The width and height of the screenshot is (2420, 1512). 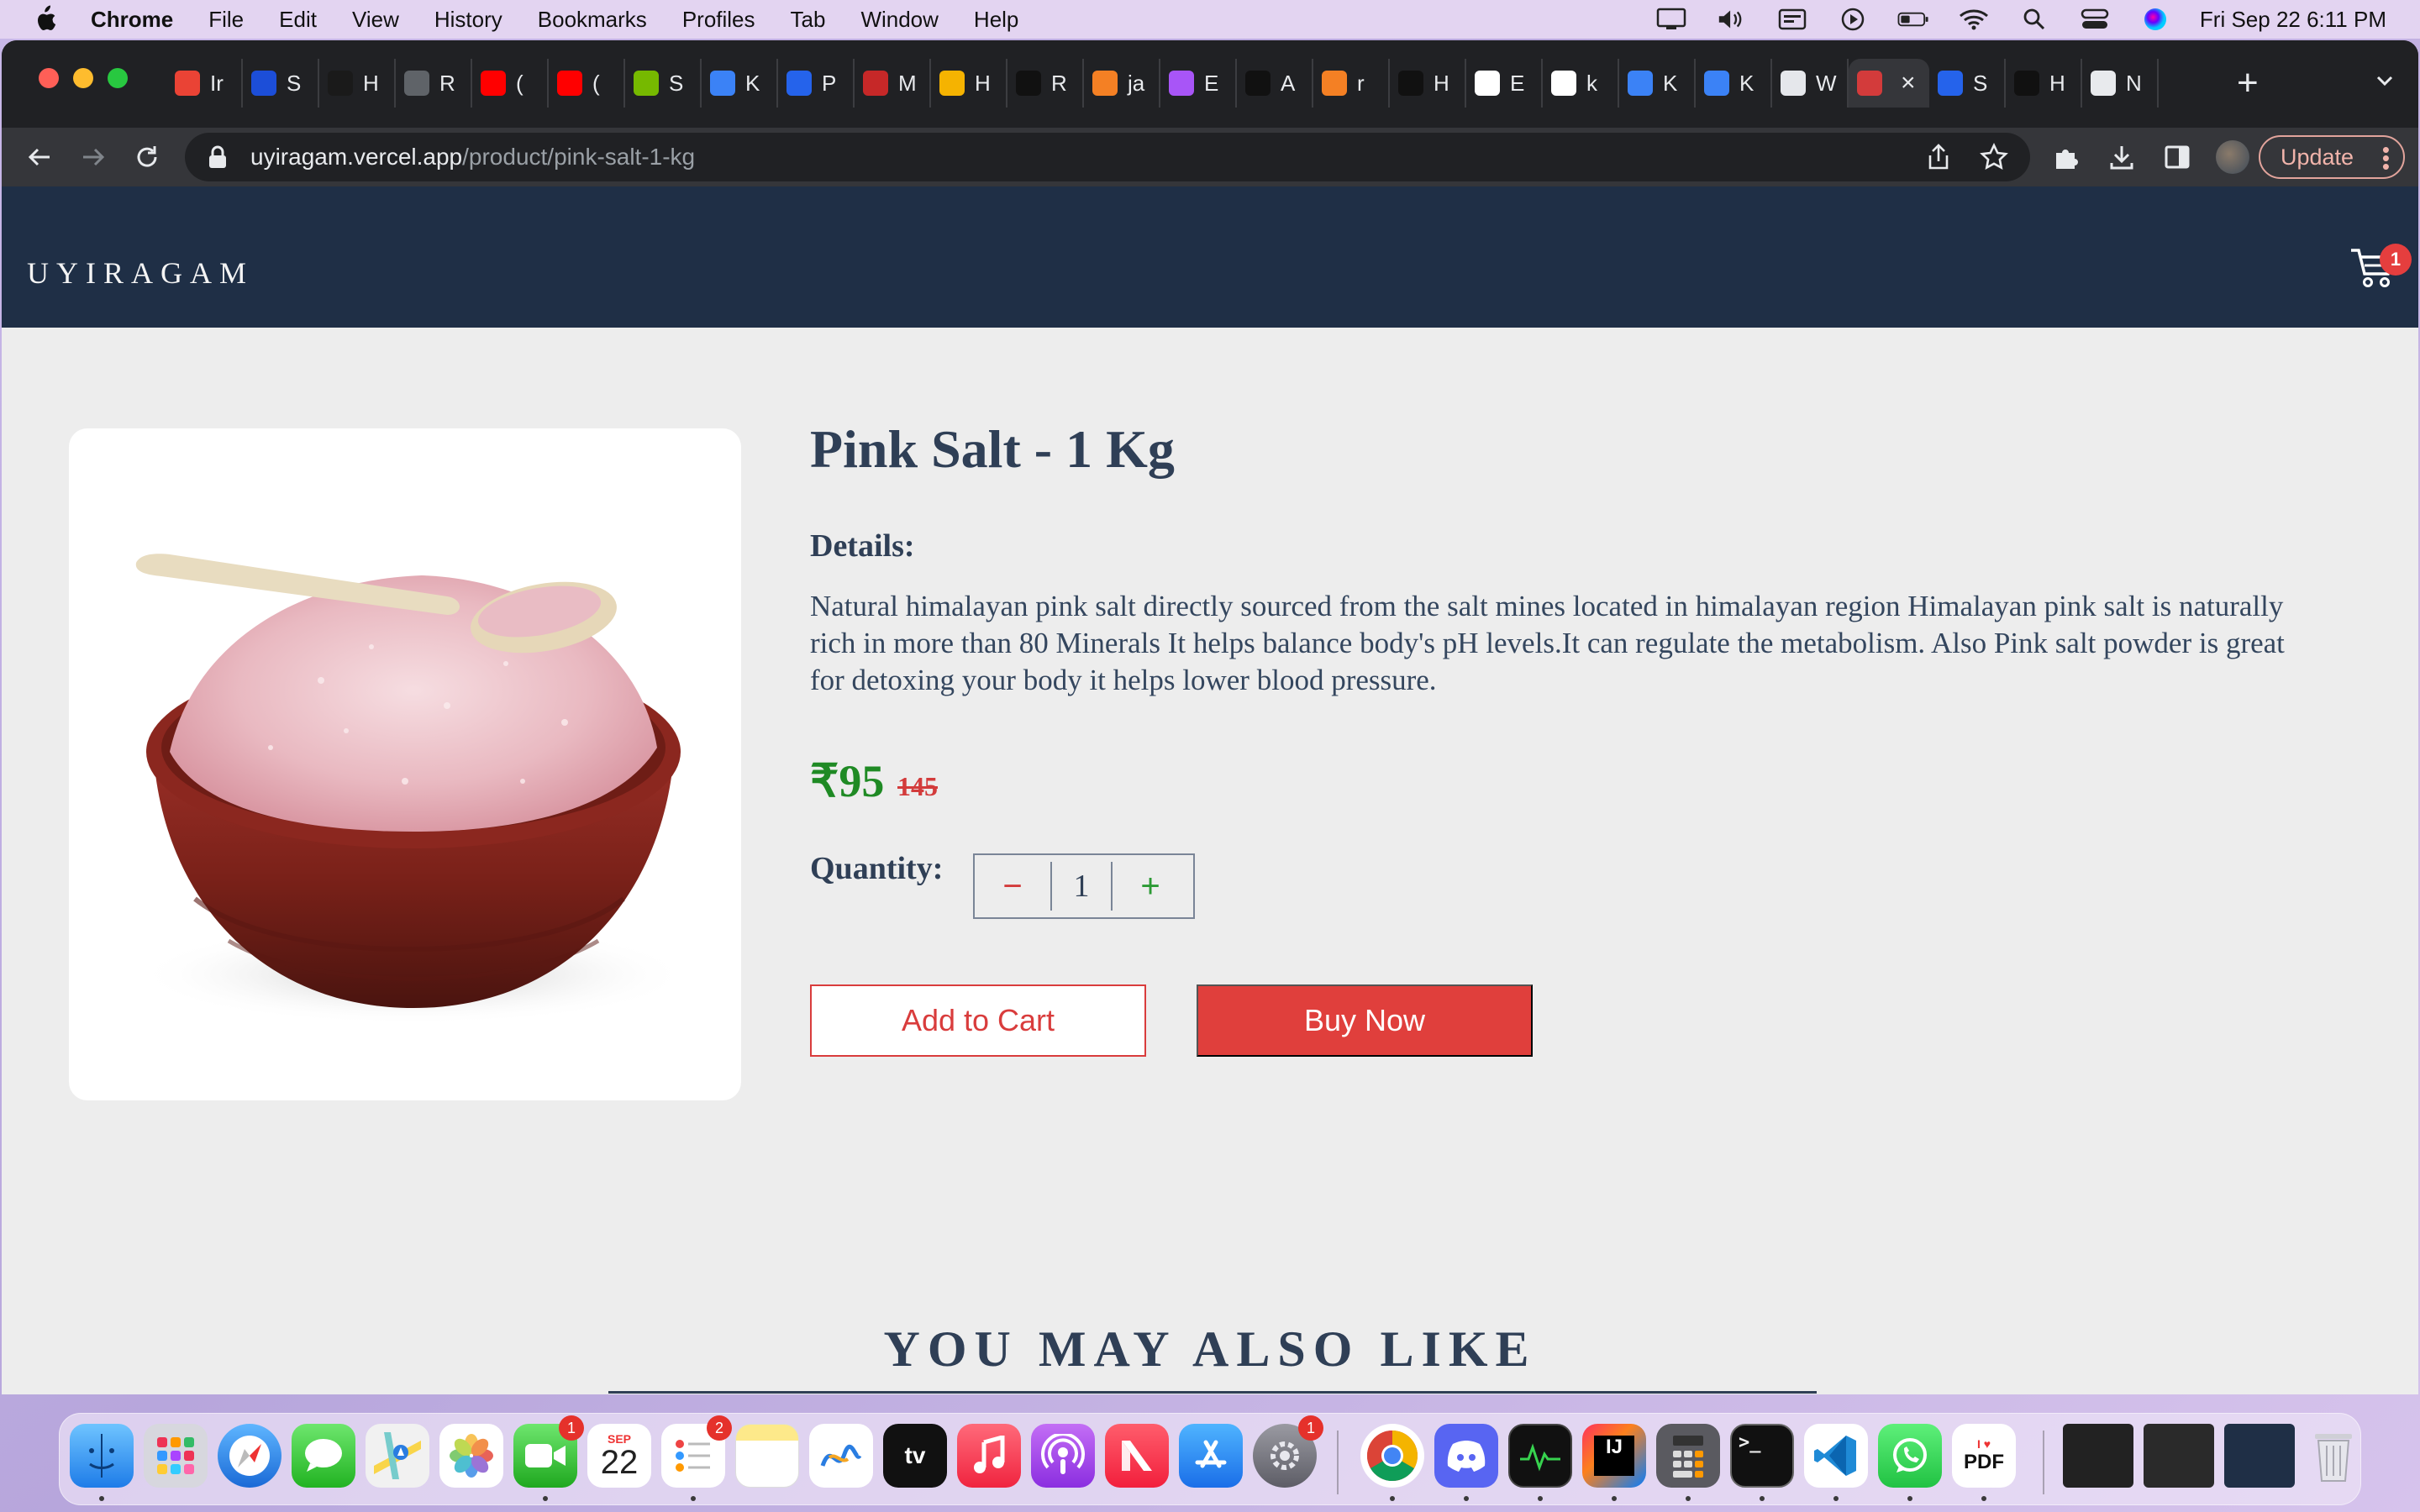 I want to click on app-store-icon, so click(x=1211, y=1456).